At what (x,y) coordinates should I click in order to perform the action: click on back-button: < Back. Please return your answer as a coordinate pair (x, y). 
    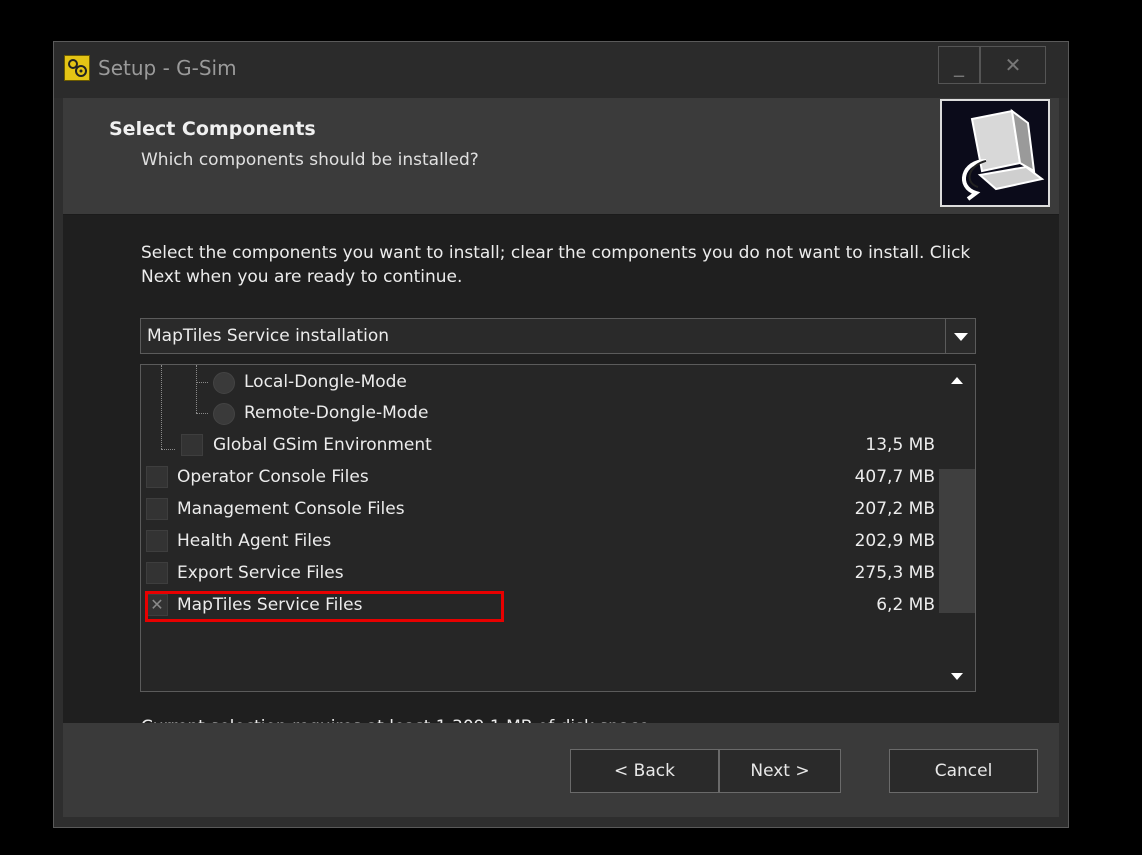
    Looking at the image, I should click on (644, 771).